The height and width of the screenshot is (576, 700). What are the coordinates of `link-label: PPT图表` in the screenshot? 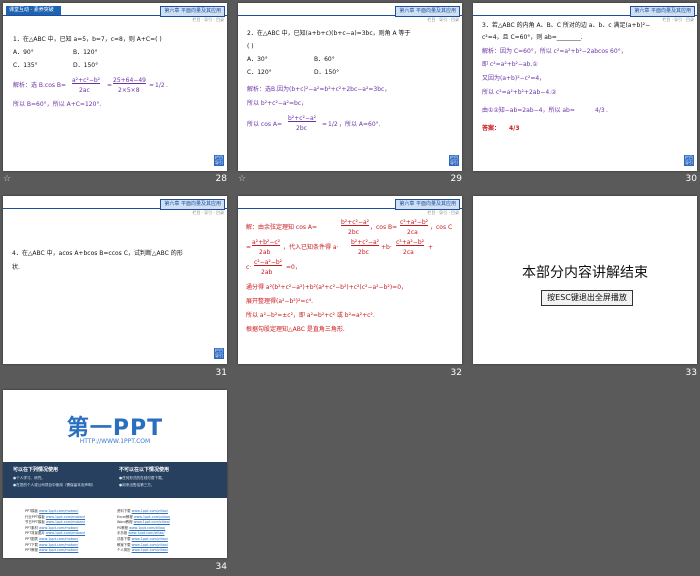 It's located at (32, 539).